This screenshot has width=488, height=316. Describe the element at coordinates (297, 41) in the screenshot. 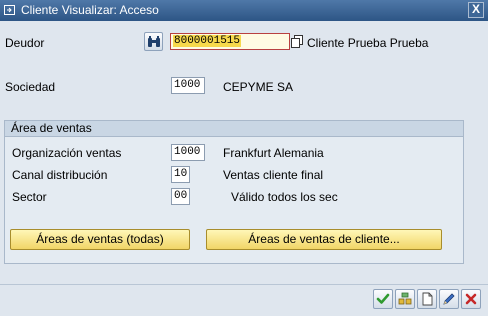

I see `copy-icon` at that location.